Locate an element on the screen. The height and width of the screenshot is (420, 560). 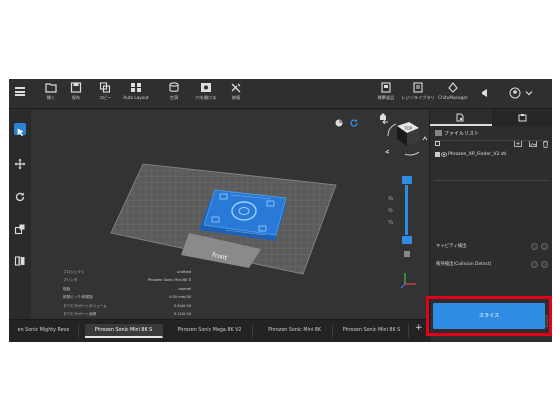
layer-slider-track is located at coordinates (406, 210).